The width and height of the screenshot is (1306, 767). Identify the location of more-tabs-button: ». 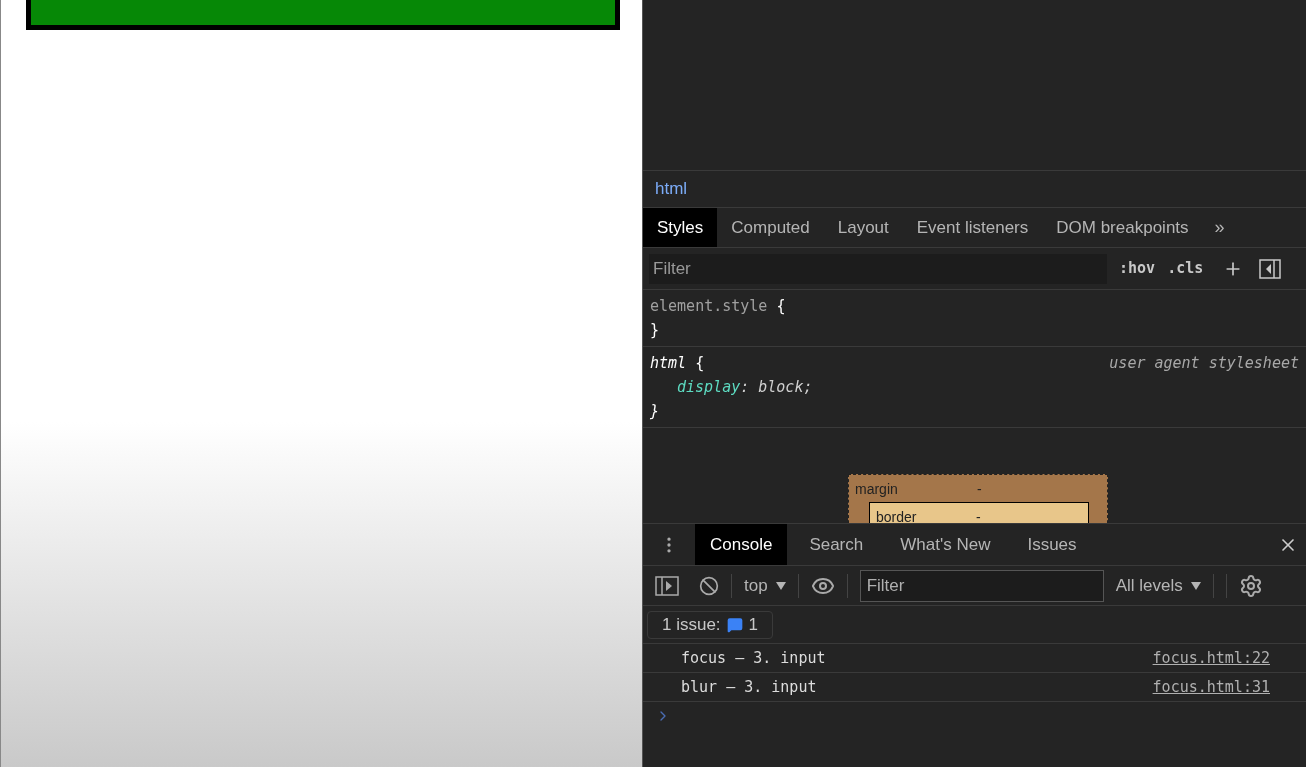
(1219, 227).